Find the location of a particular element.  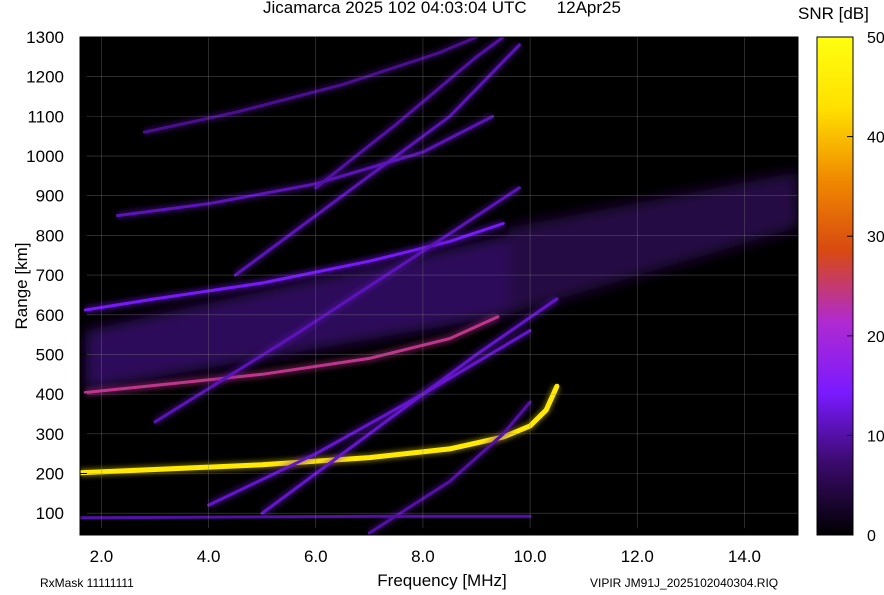

y-tick-label: 500 is located at coordinates (50, 354).